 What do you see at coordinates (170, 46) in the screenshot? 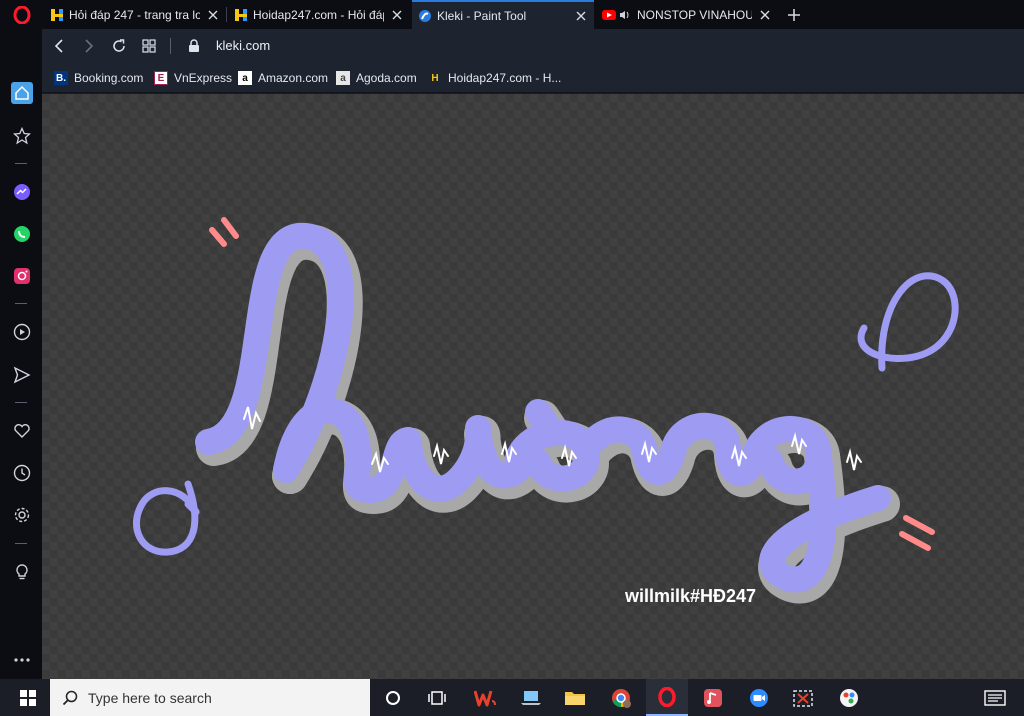
I see `address-divider` at bounding box center [170, 46].